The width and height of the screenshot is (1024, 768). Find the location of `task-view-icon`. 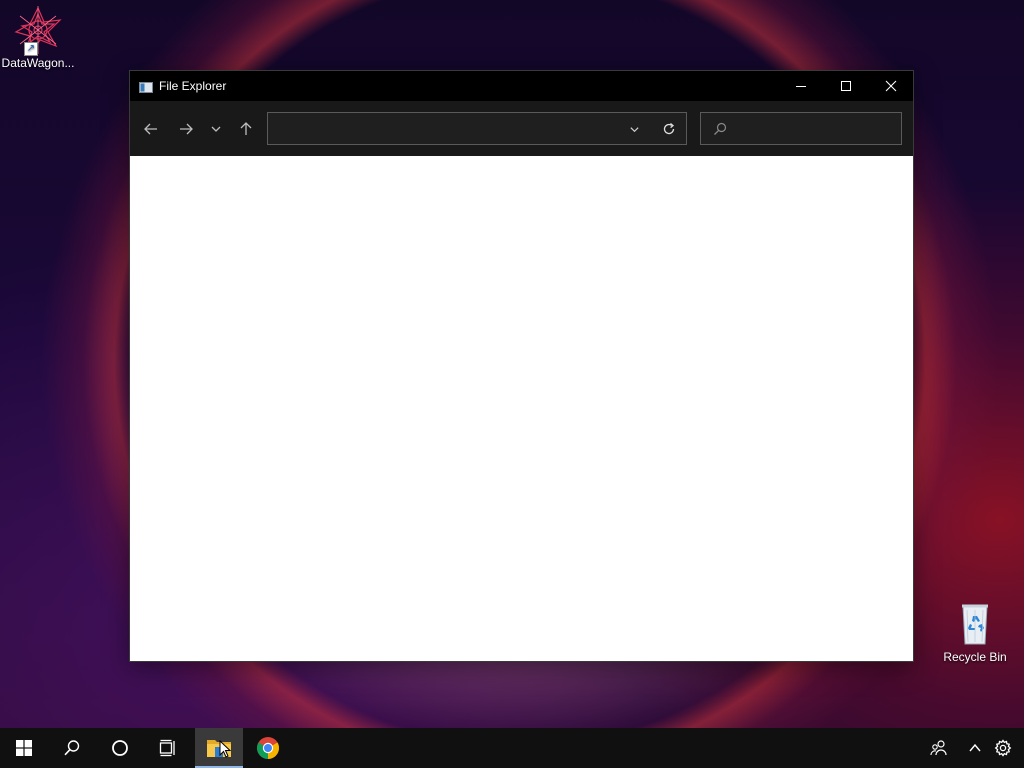

task-view-icon is located at coordinates (167, 748).